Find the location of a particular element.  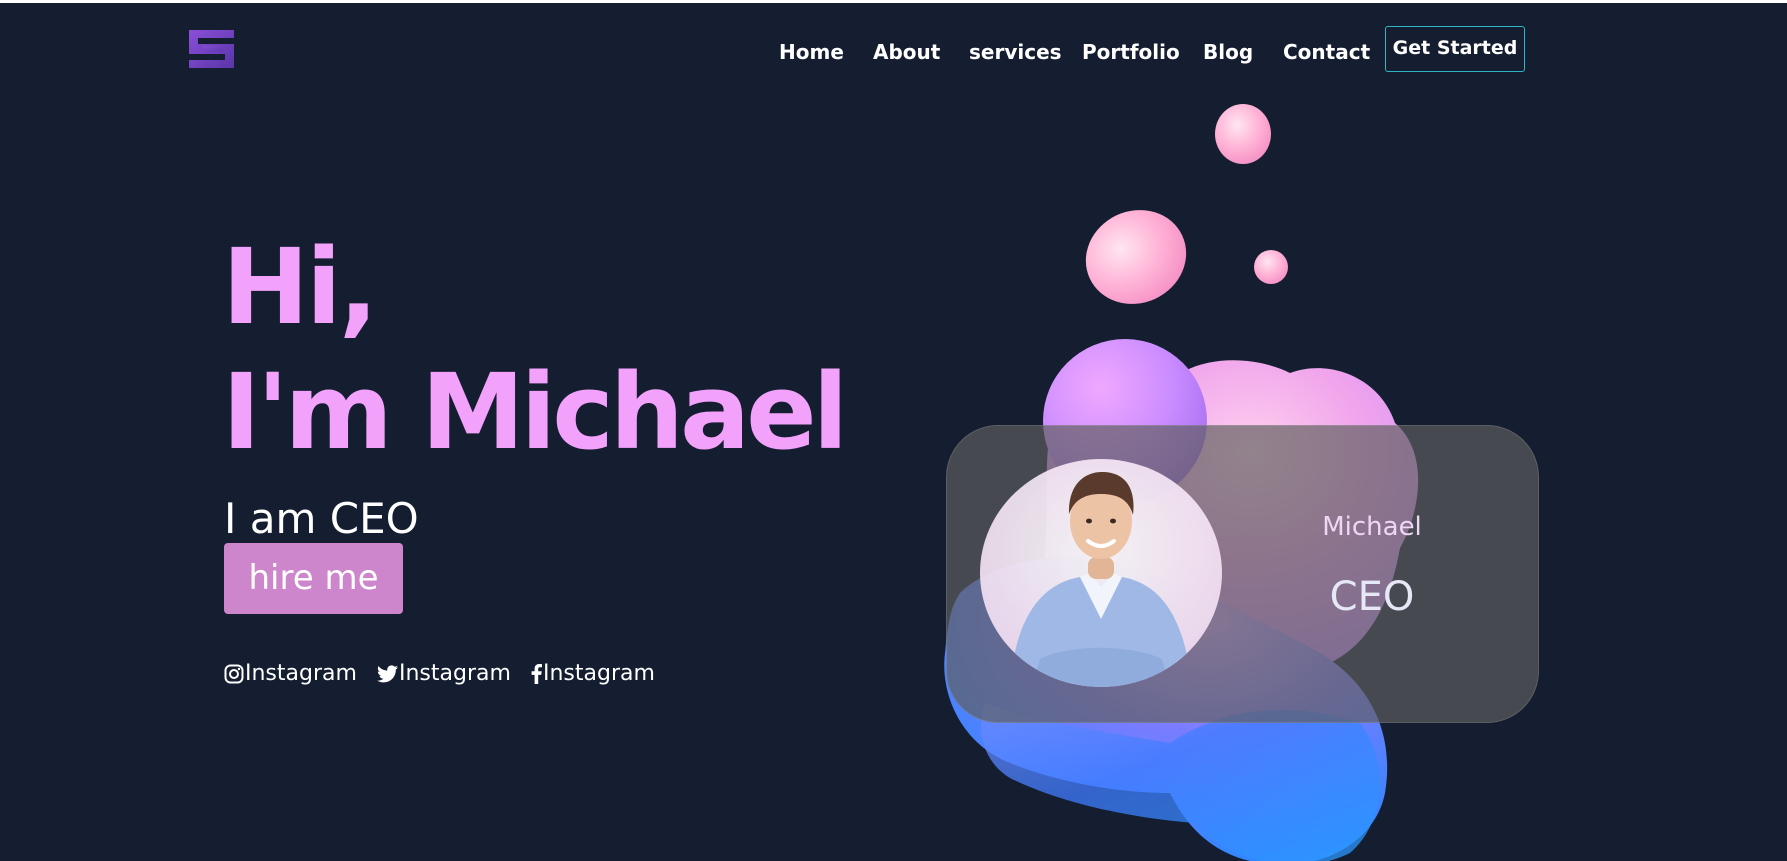

bubble-oval is located at coordinates (1136, 257).